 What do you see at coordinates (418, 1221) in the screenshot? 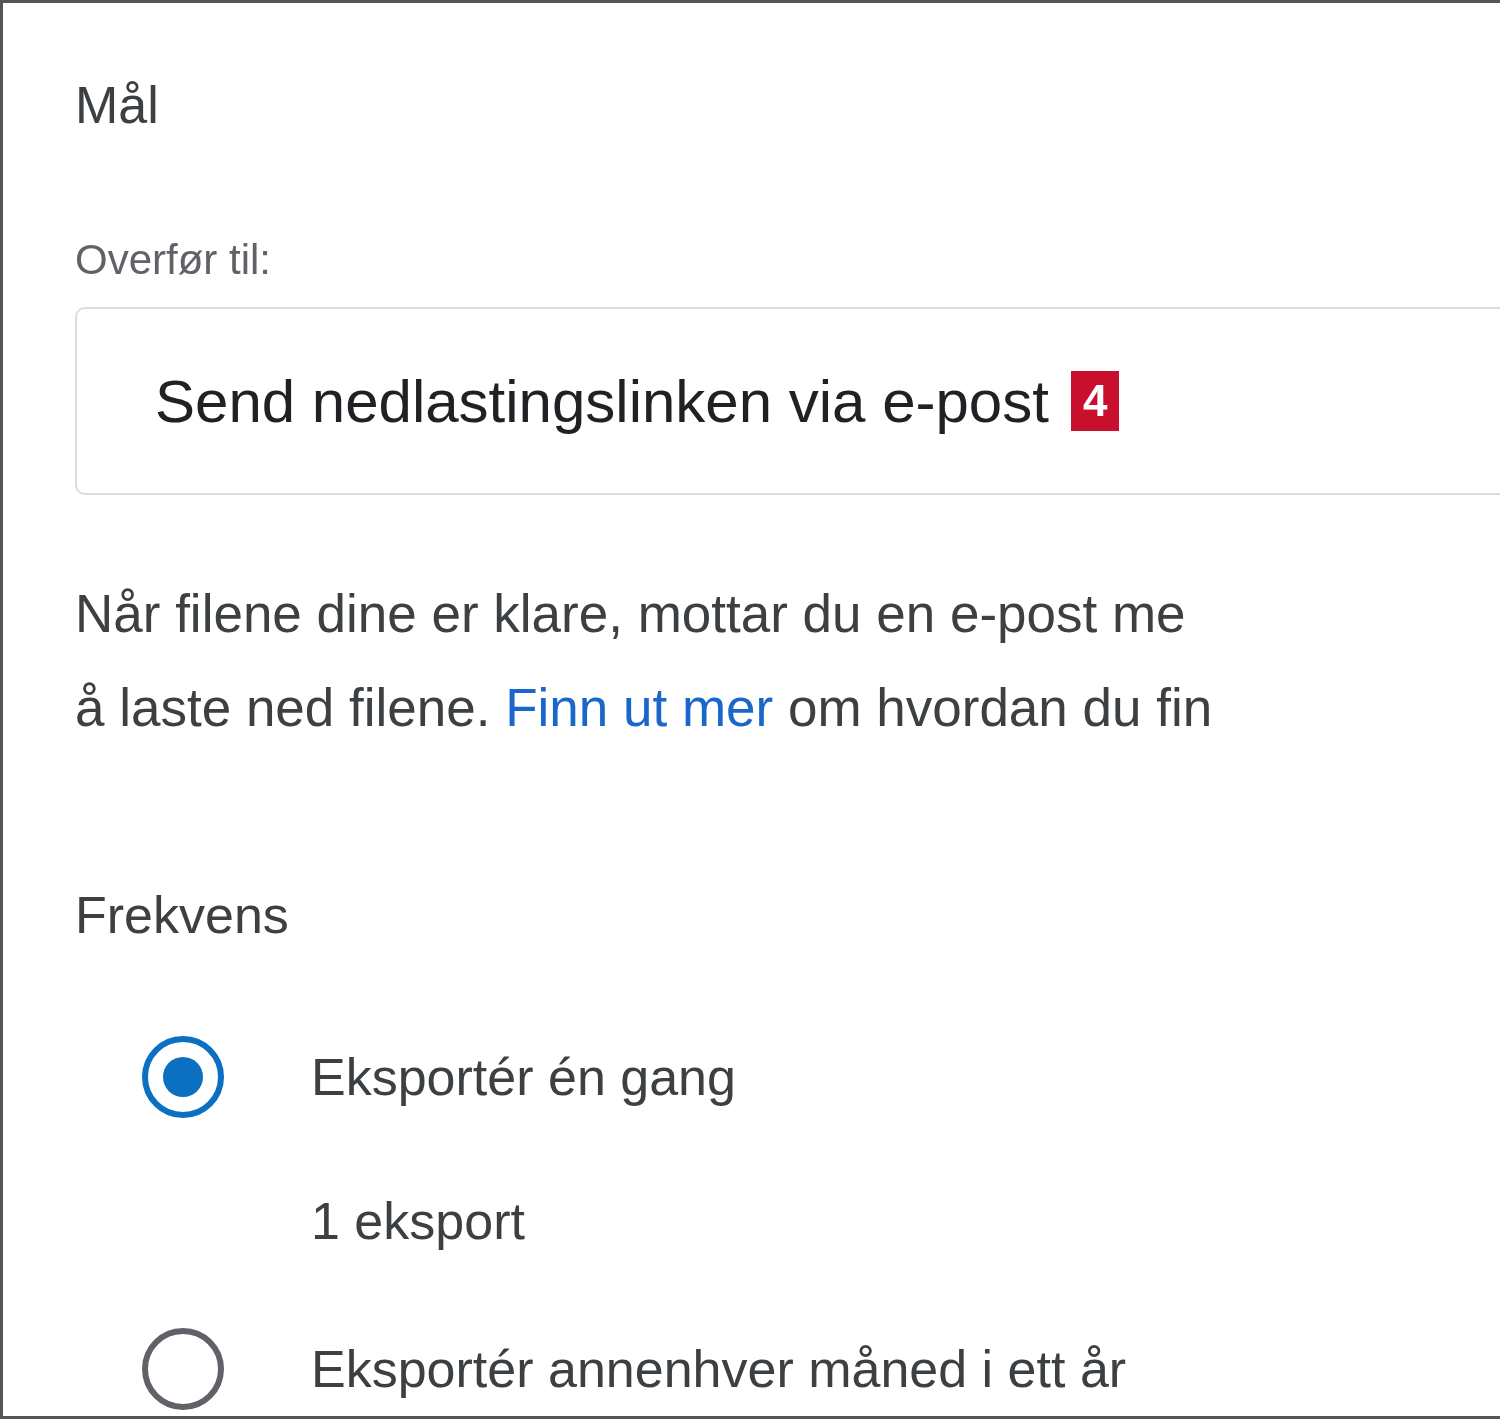
I see `option-detail: 1 eksport` at bounding box center [418, 1221].